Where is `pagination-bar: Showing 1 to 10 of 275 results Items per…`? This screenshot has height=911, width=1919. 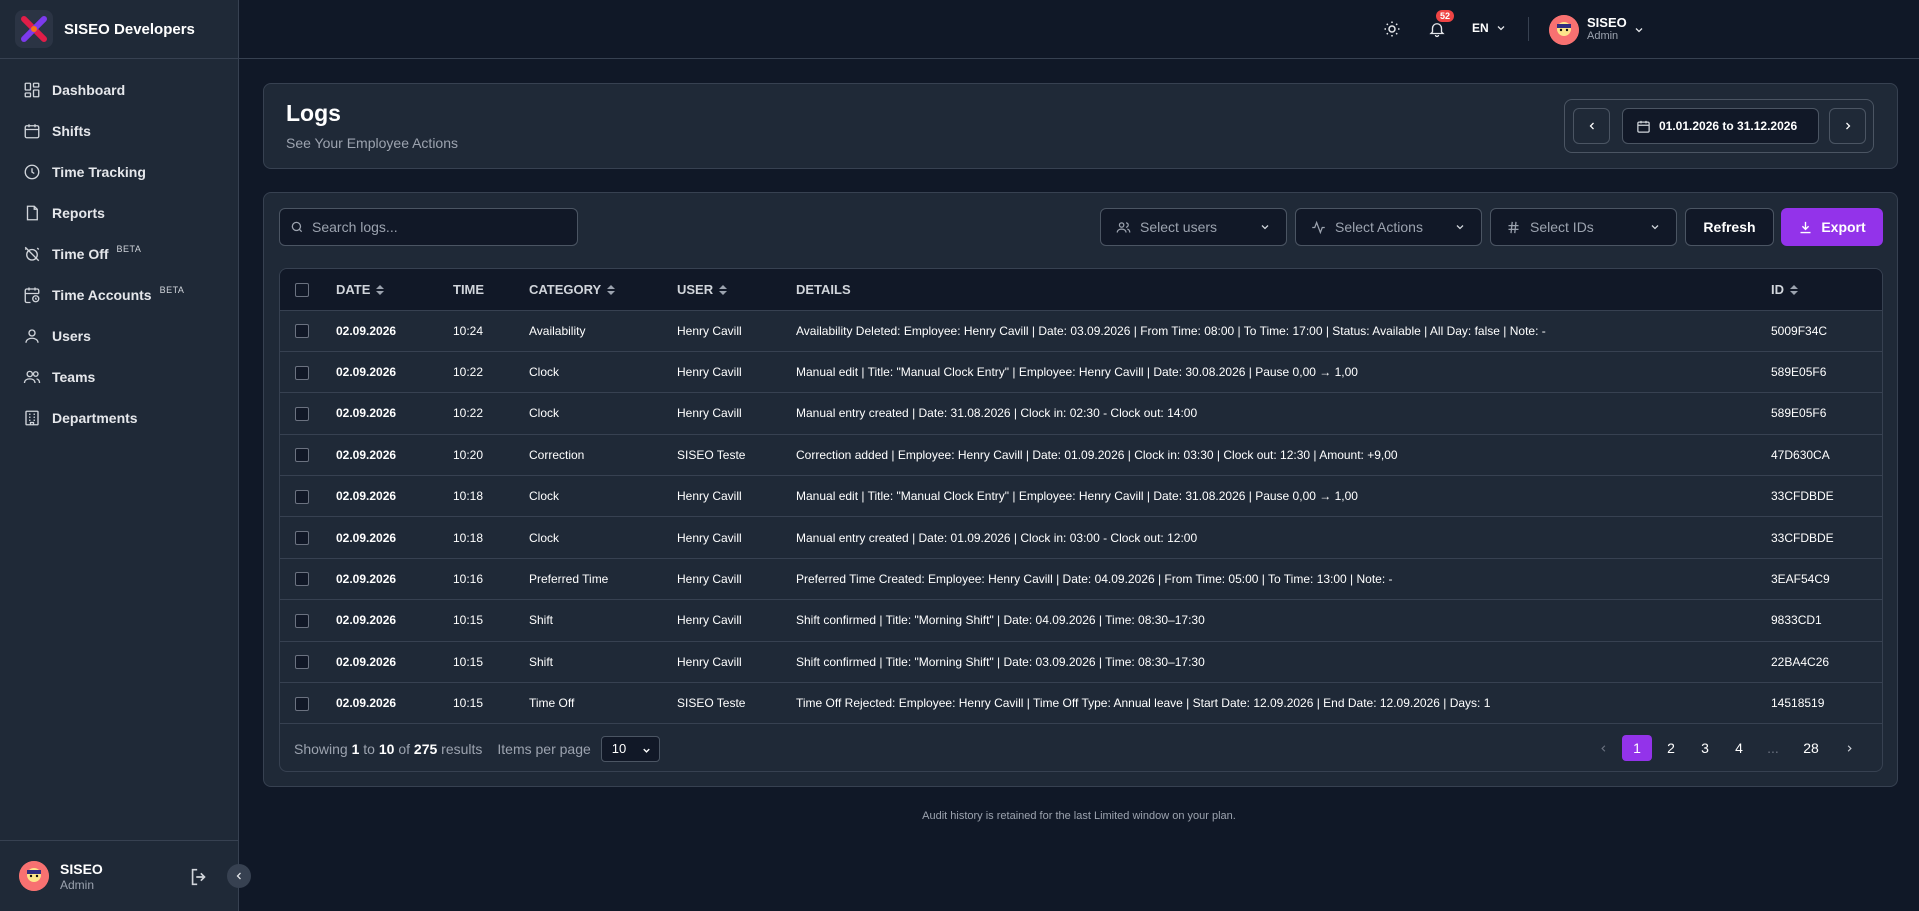 pagination-bar: Showing 1 to 10 of 275 results Items per… is located at coordinates (1081, 748).